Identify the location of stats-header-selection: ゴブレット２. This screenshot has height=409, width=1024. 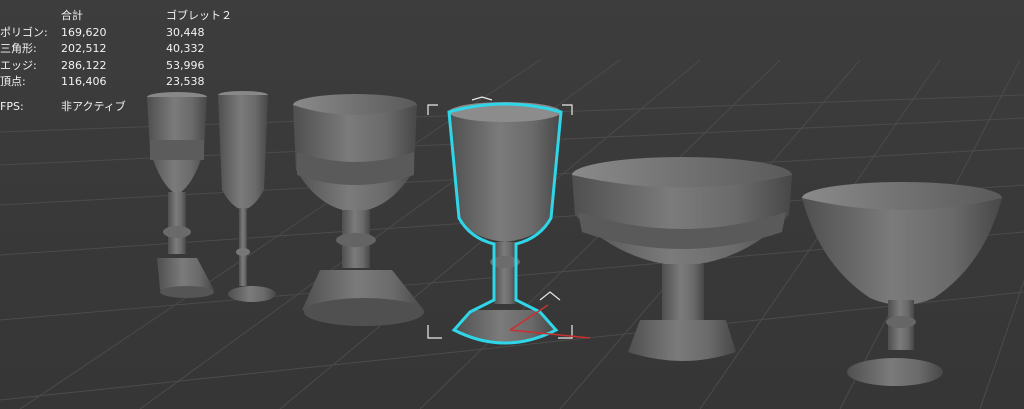
(199, 15).